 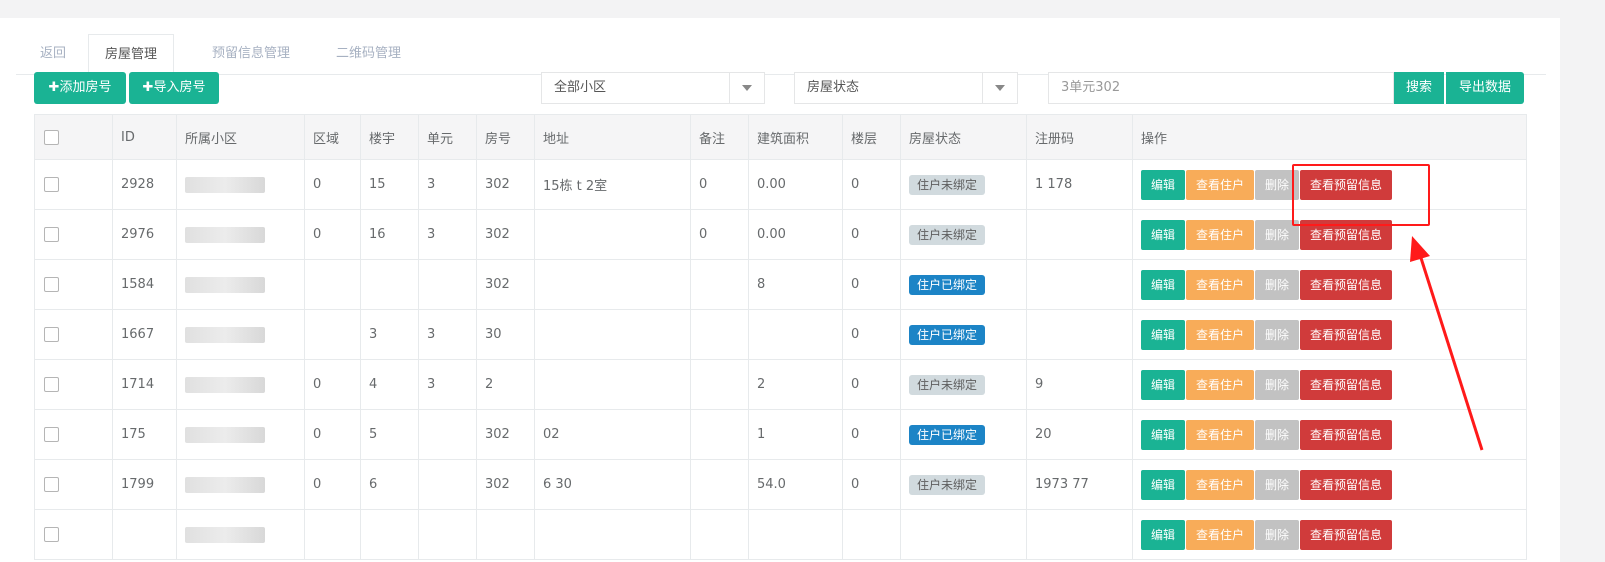 What do you see at coordinates (963, 484) in the screenshot?
I see `status-cell: 住户未绑定` at bounding box center [963, 484].